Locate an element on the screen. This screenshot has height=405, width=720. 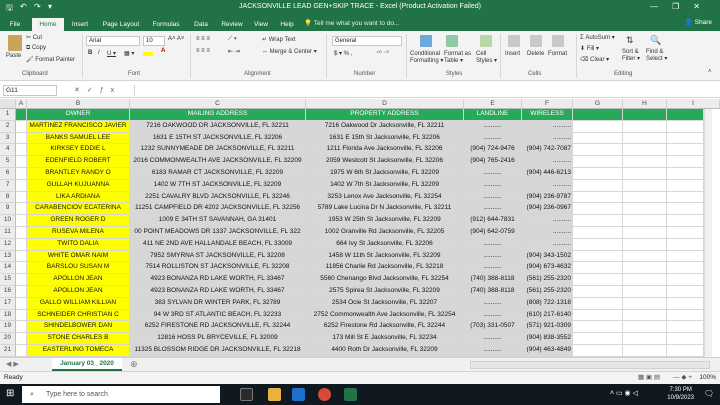
taskbar-clock: 7:30 PM 10/9/2023 is located at coordinates (680, 394).